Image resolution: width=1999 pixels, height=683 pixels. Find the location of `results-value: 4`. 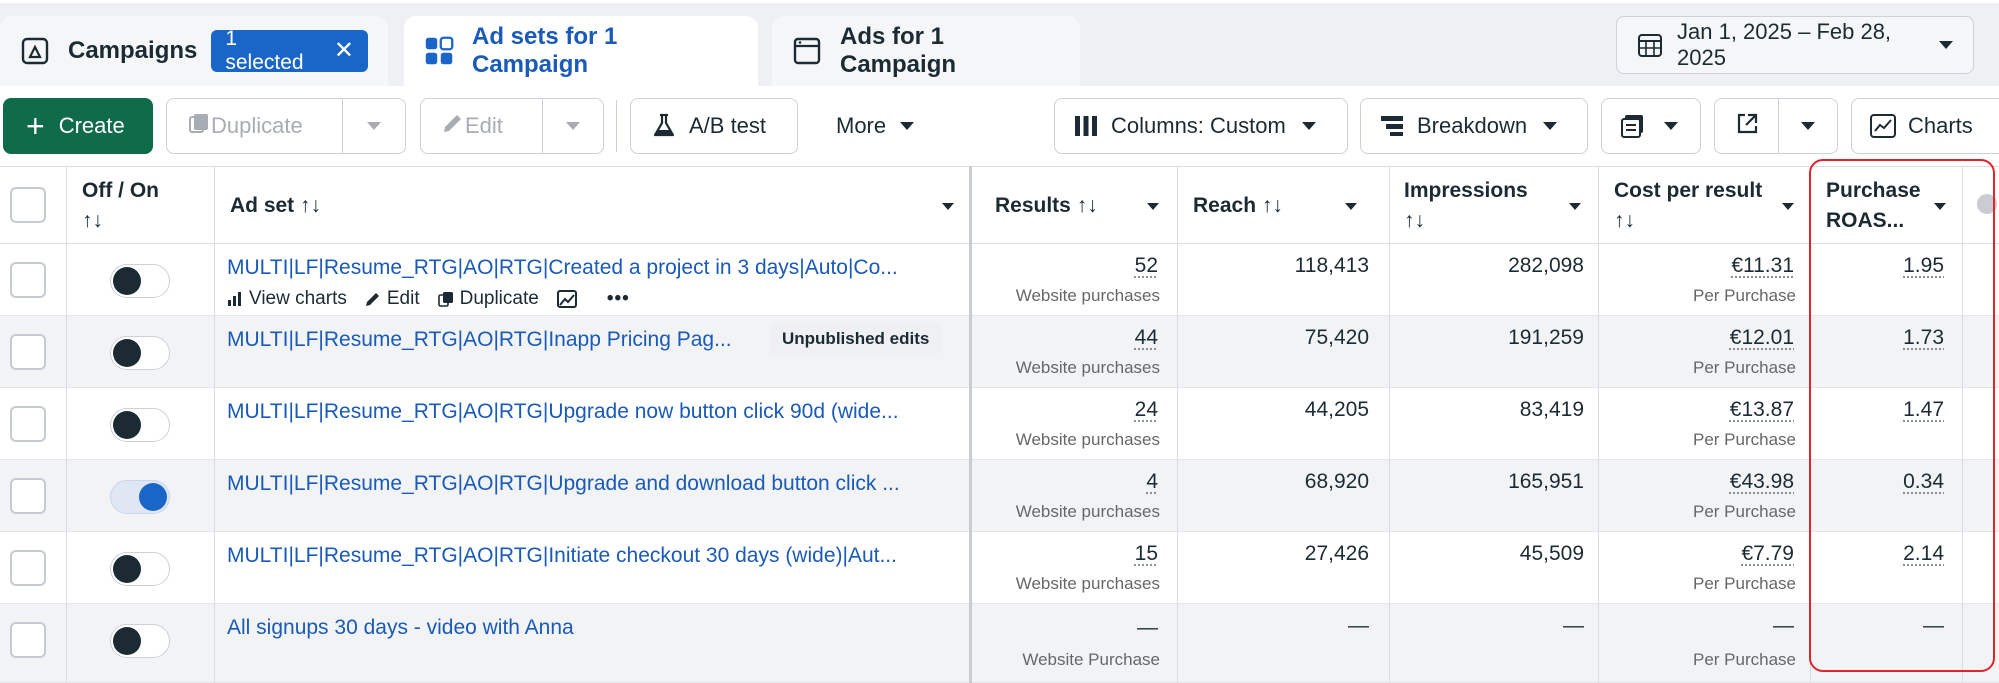

results-value: 4 is located at coordinates (1152, 482).